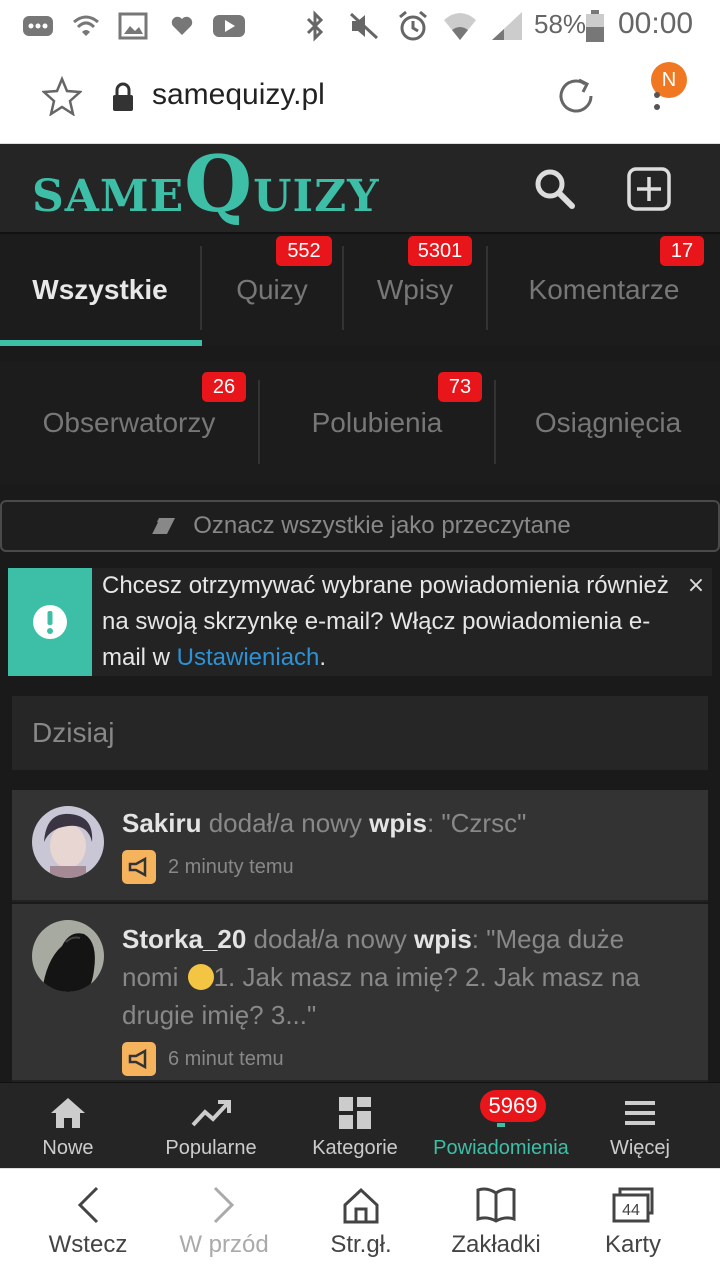 The image size is (720, 1280). What do you see at coordinates (413, 26) in the screenshot?
I see `alarm-icon` at bounding box center [413, 26].